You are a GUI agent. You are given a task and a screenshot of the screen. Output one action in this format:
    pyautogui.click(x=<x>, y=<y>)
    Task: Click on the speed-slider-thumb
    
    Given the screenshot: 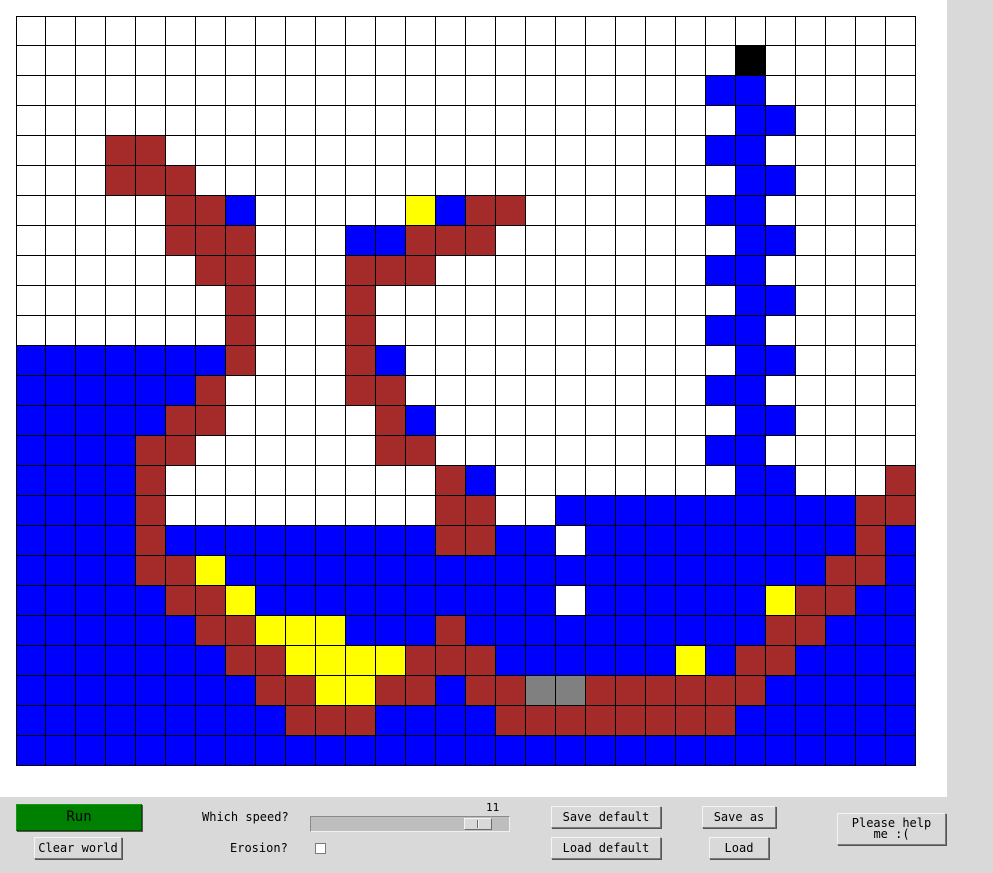 What is the action you would take?
    pyautogui.click(x=478, y=824)
    